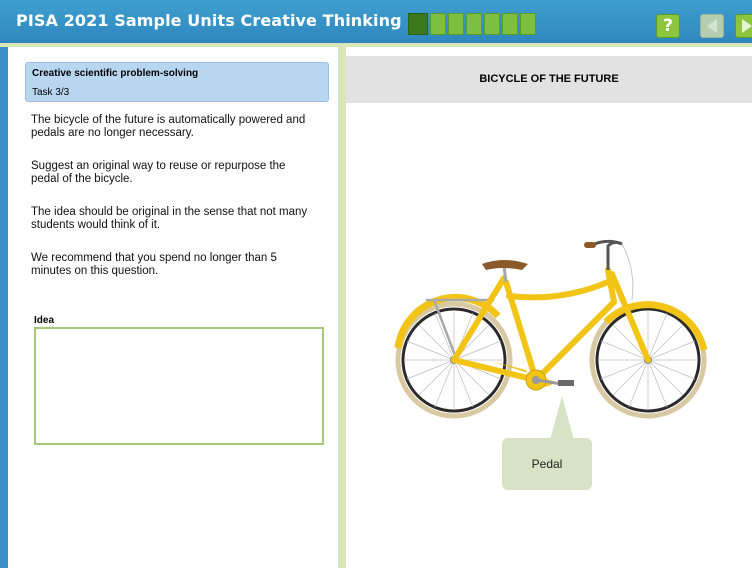  I want to click on next-arrow-icon, so click(747, 26).